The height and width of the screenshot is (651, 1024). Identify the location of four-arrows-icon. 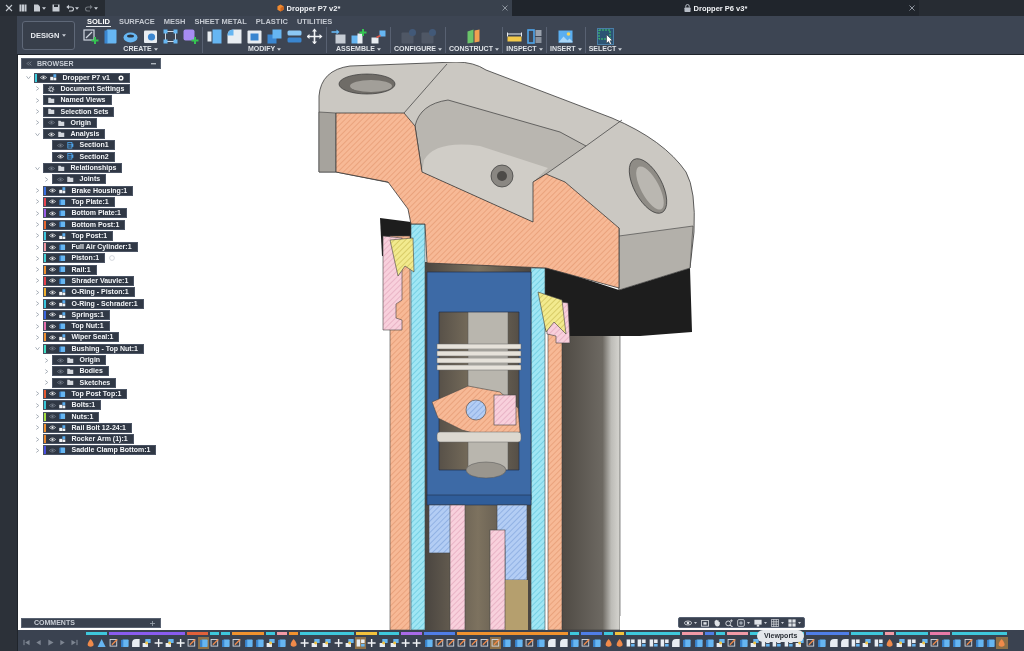
(314, 36).